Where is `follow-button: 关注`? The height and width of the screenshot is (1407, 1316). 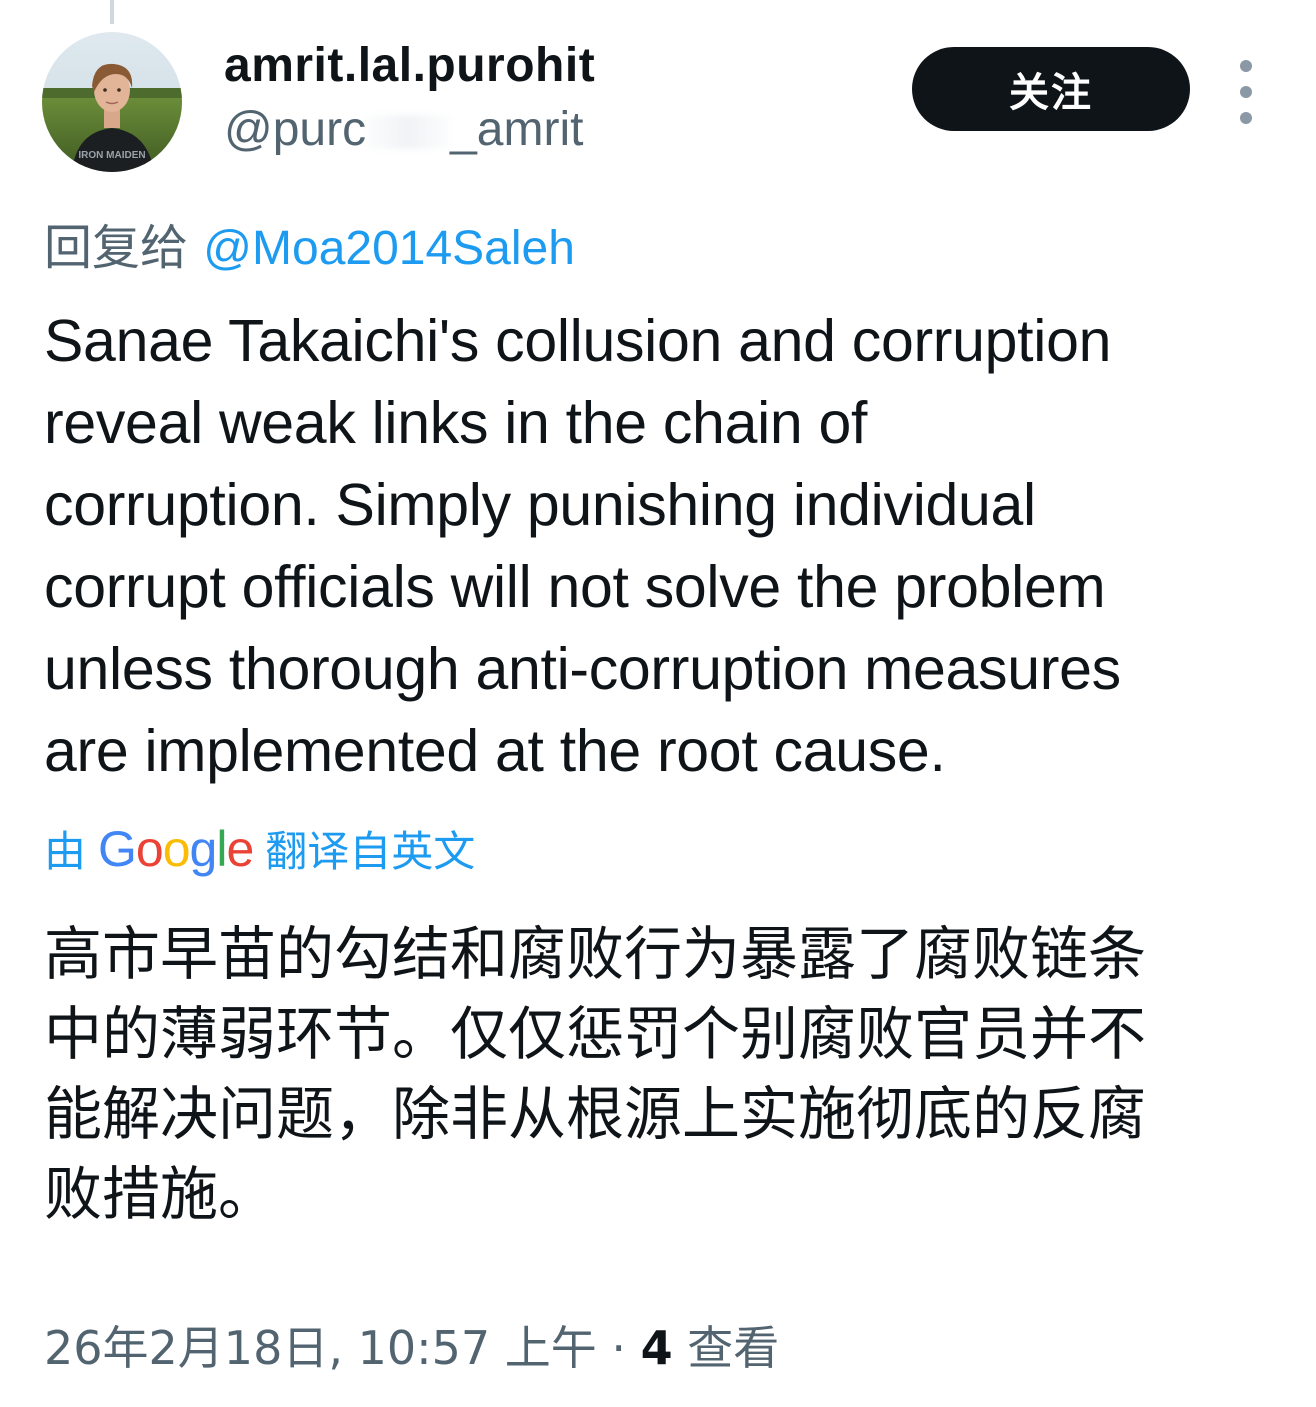
follow-button: 关注 is located at coordinates (1051, 89).